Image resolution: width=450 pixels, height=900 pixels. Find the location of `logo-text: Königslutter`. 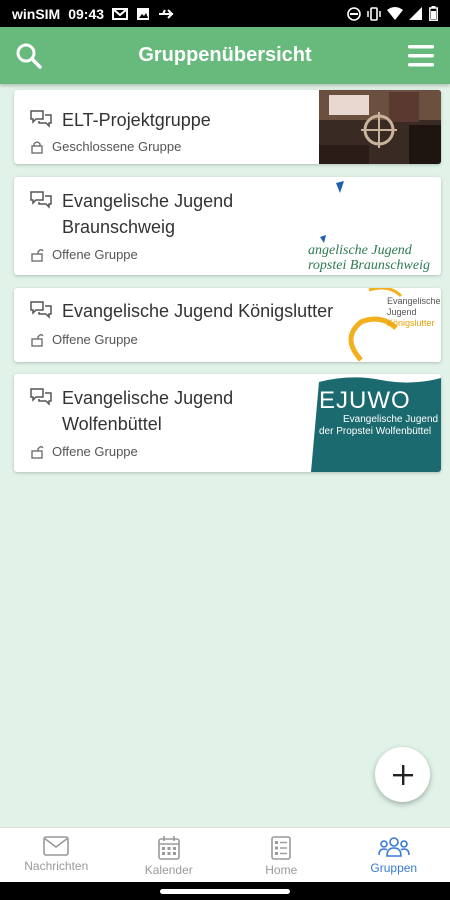

logo-text: Königslutter is located at coordinates (411, 323).